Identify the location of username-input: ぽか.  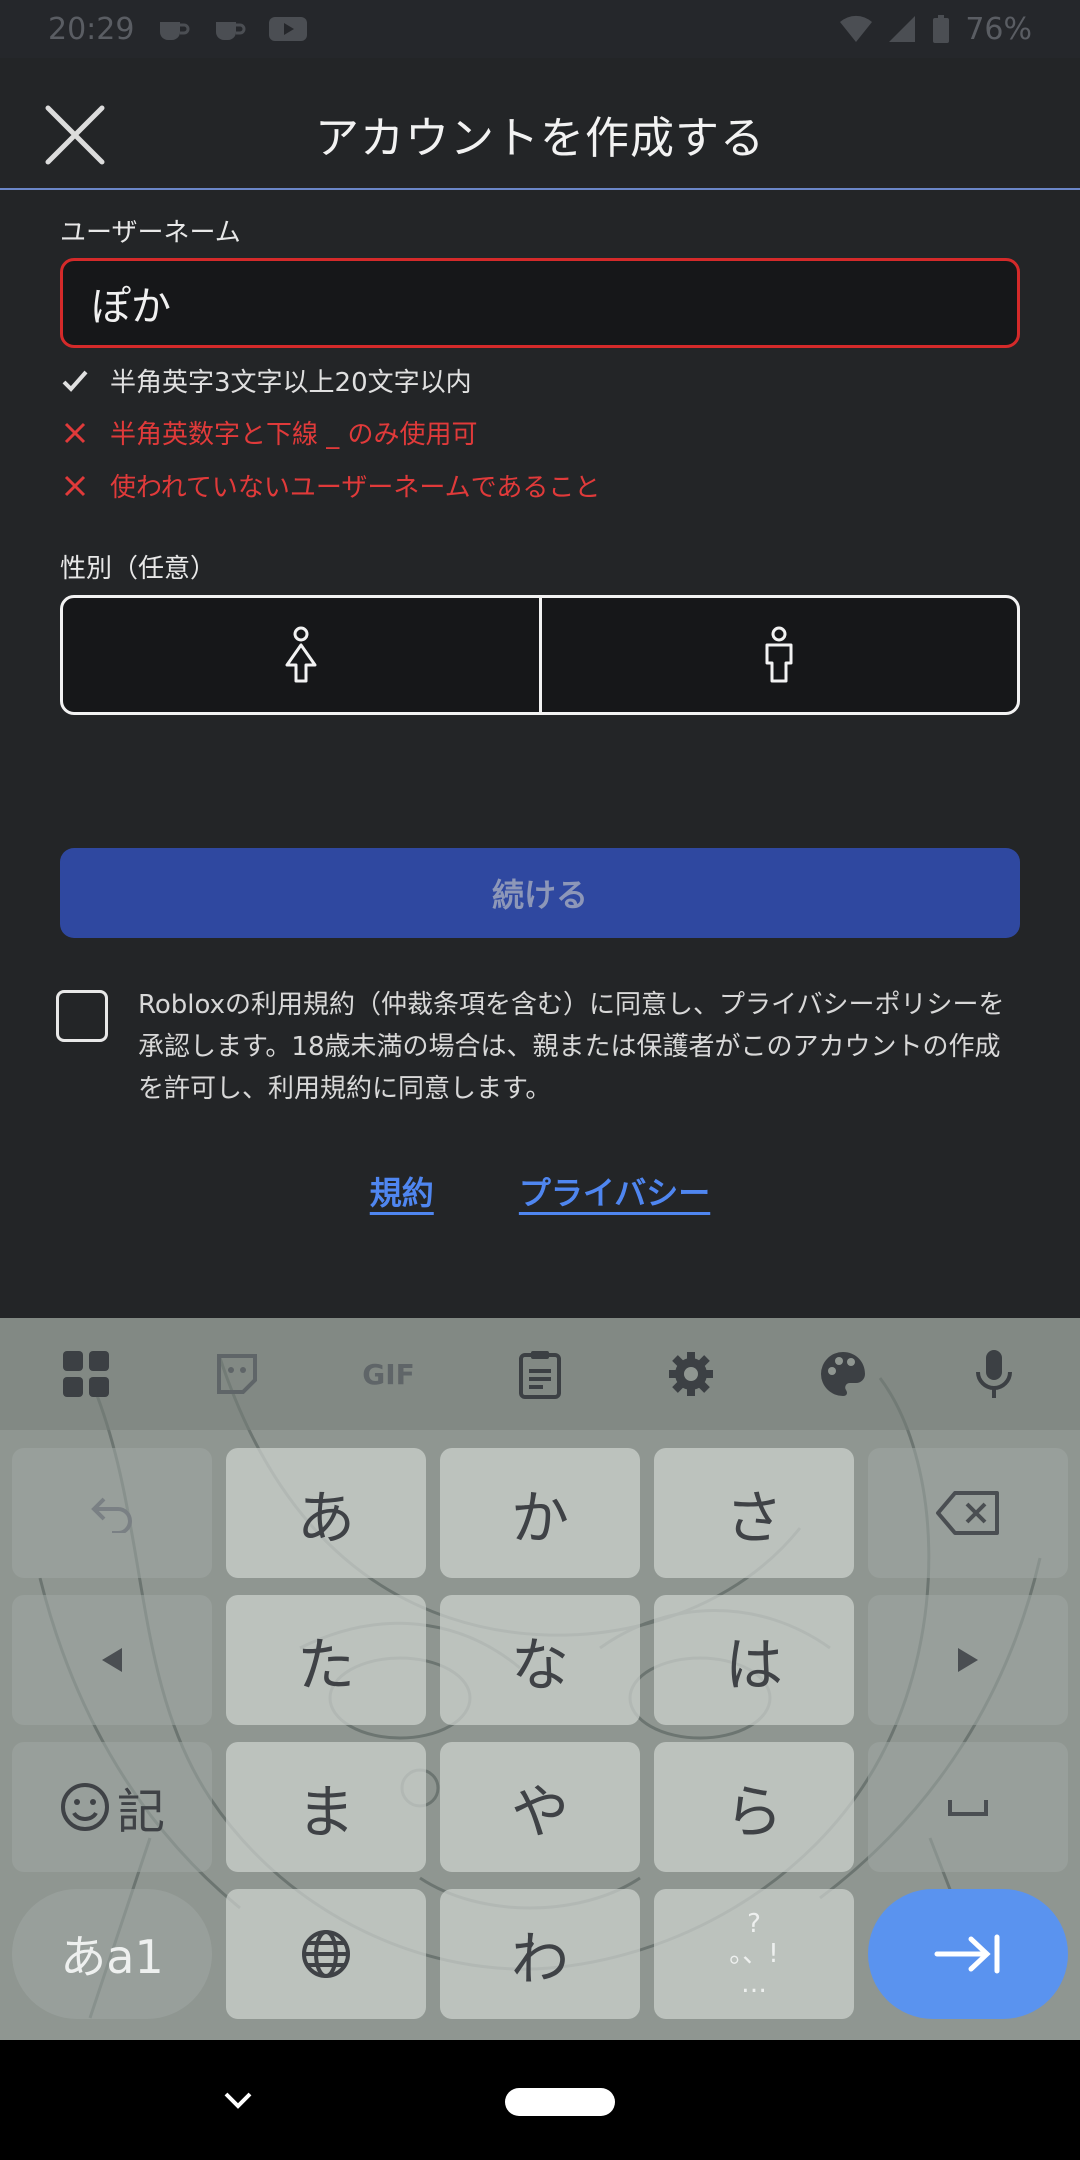
(540, 303).